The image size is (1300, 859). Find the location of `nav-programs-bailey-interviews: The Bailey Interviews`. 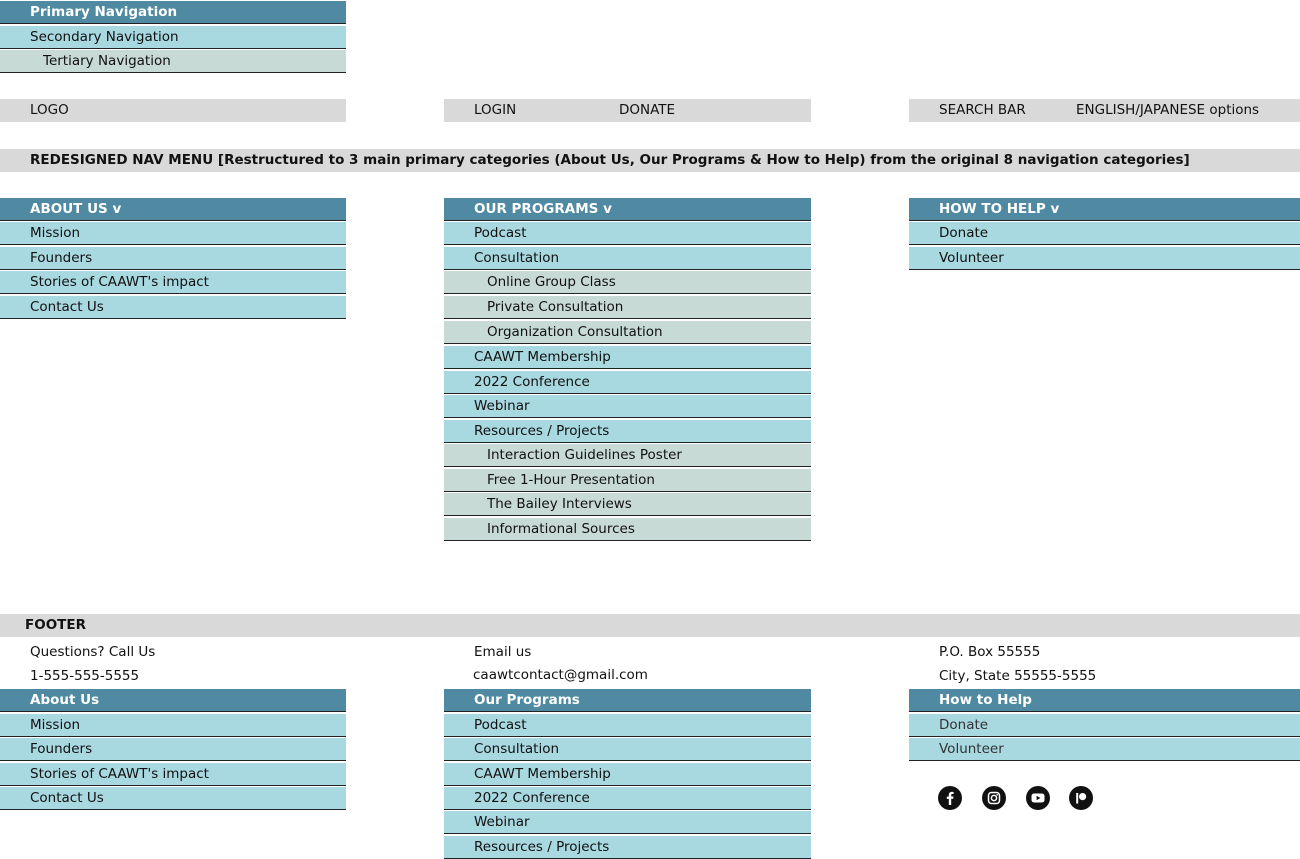

nav-programs-bailey-interviews: The Bailey Interviews is located at coordinates (627, 504).